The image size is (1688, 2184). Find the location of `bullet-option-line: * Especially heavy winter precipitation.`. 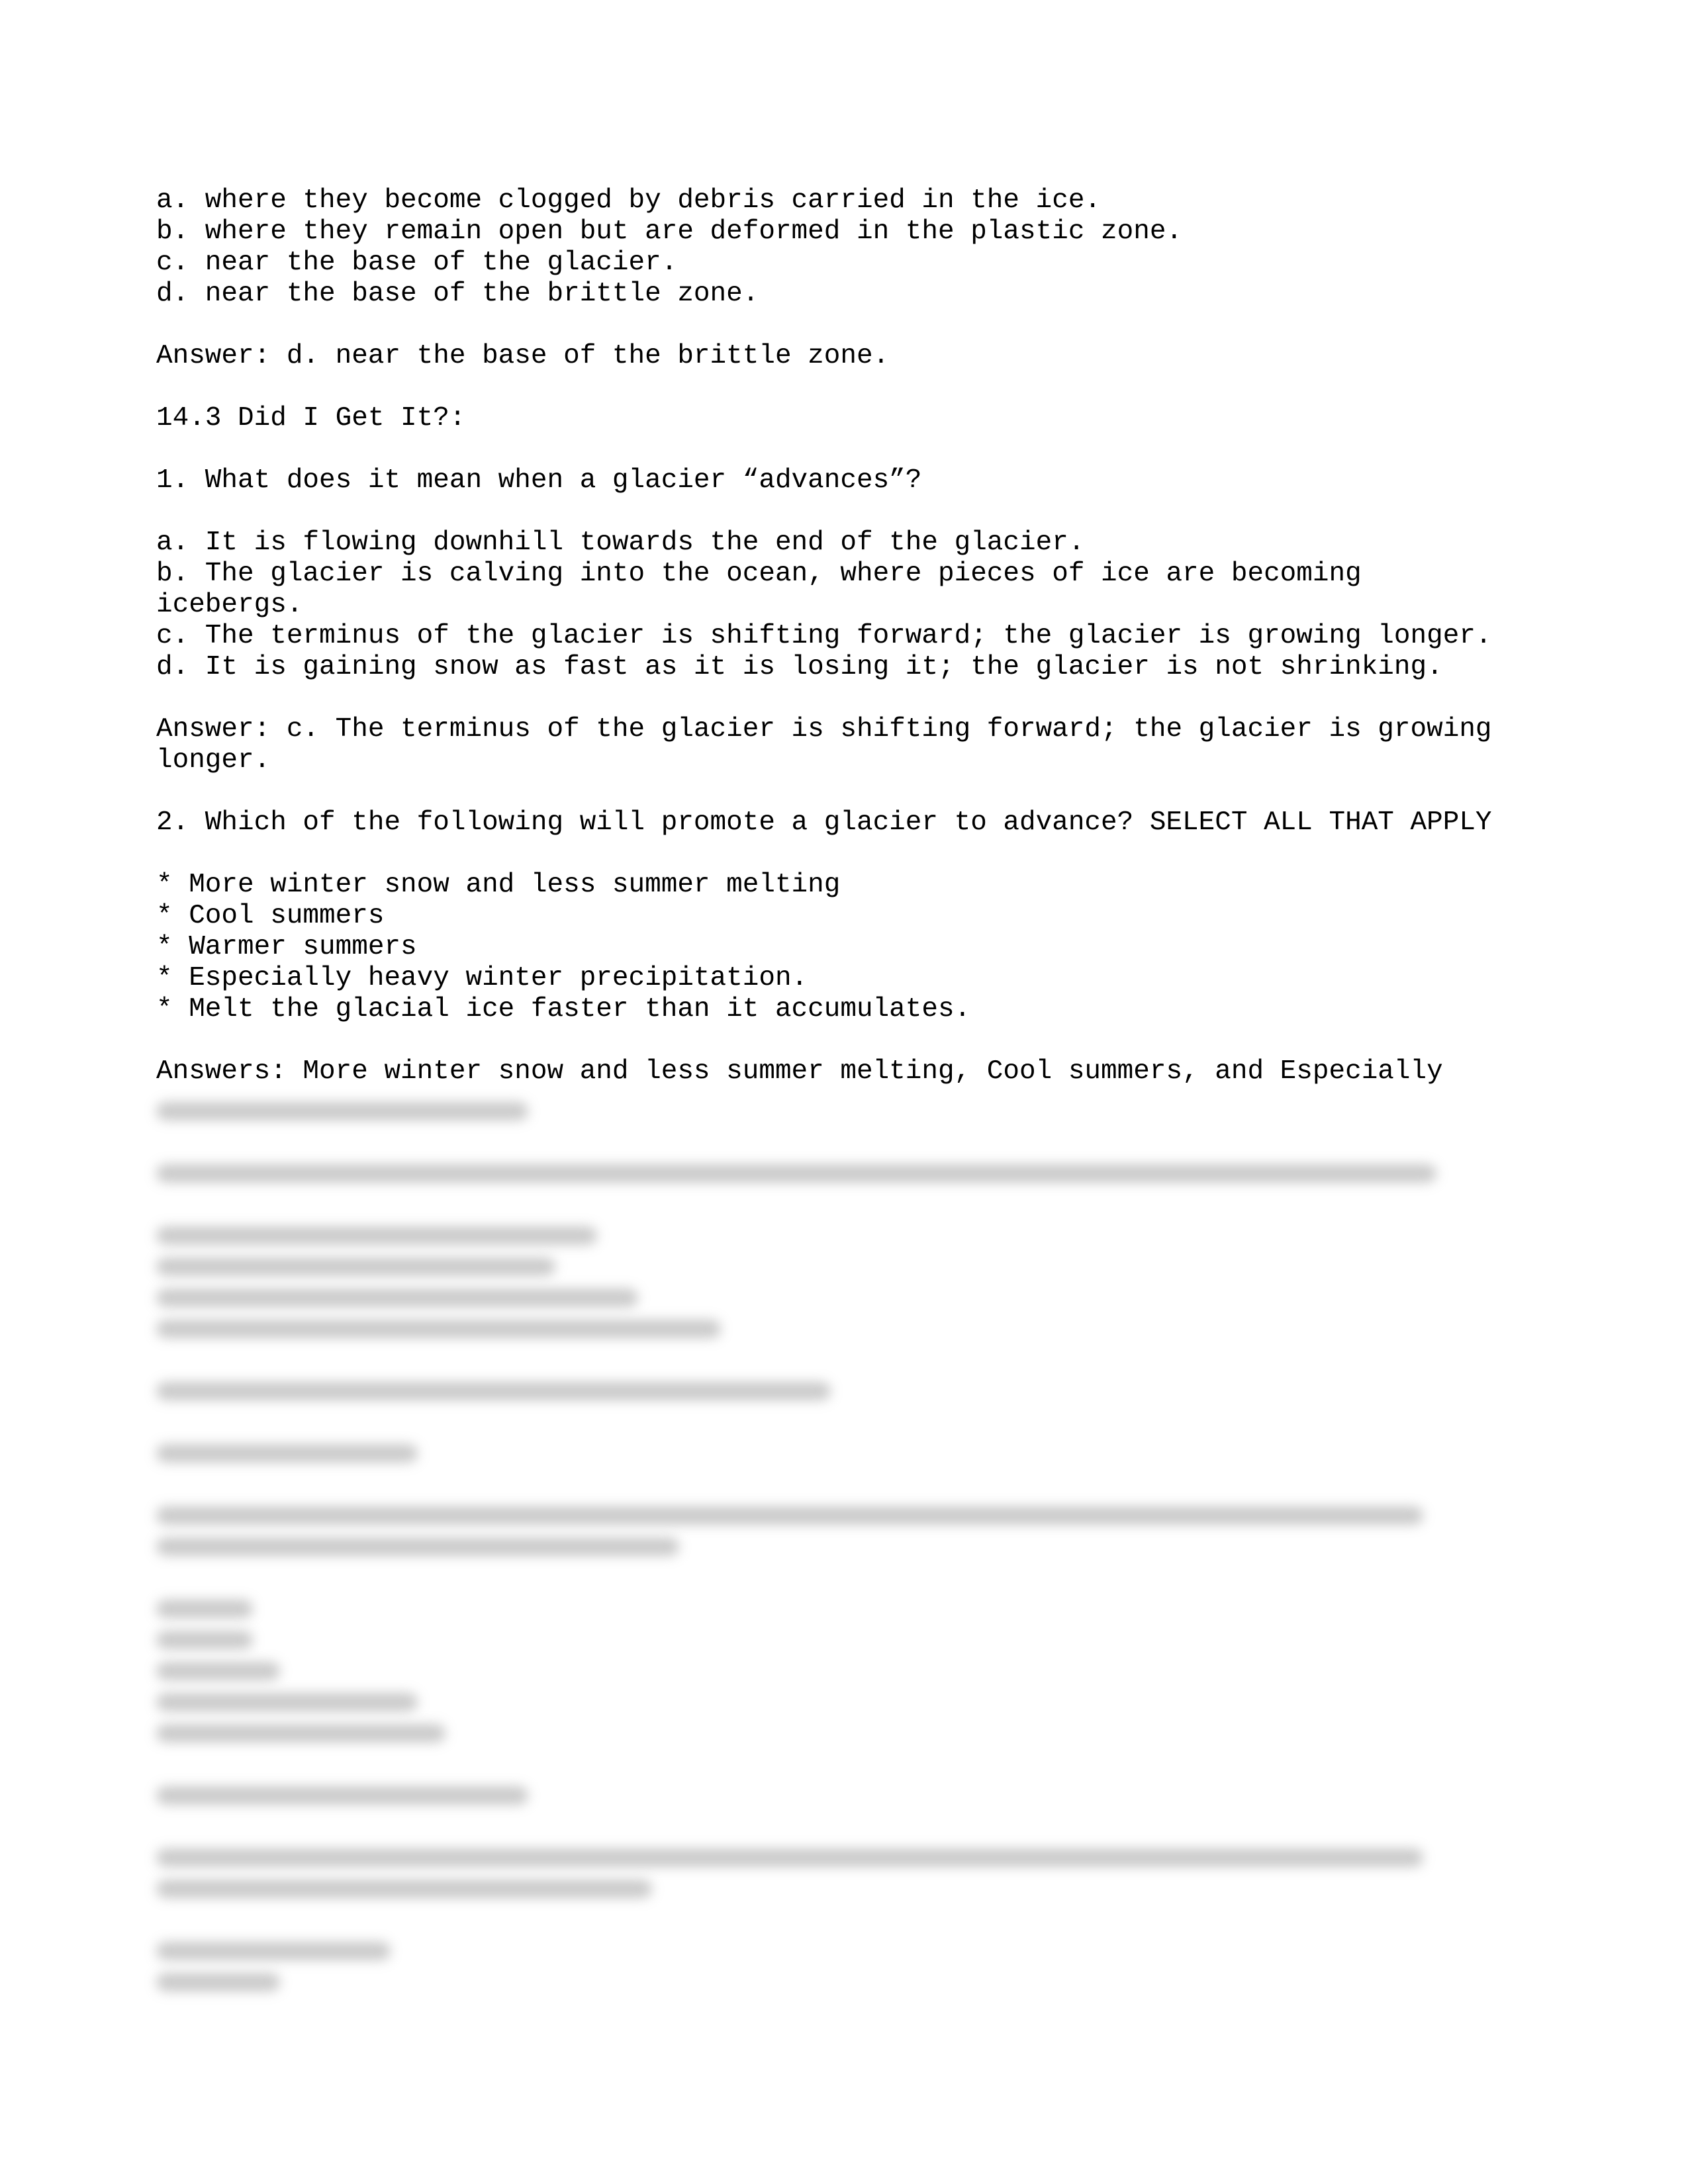

bullet-option-line: * Especially heavy winter precipitation. is located at coordinates (482, 978).